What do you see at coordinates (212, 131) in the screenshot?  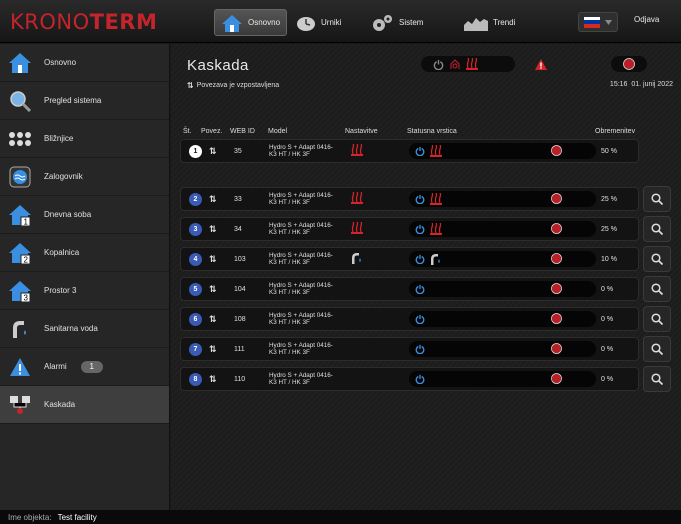 I see `column-header-povez: Povez.` at bounding box center [212, 131].